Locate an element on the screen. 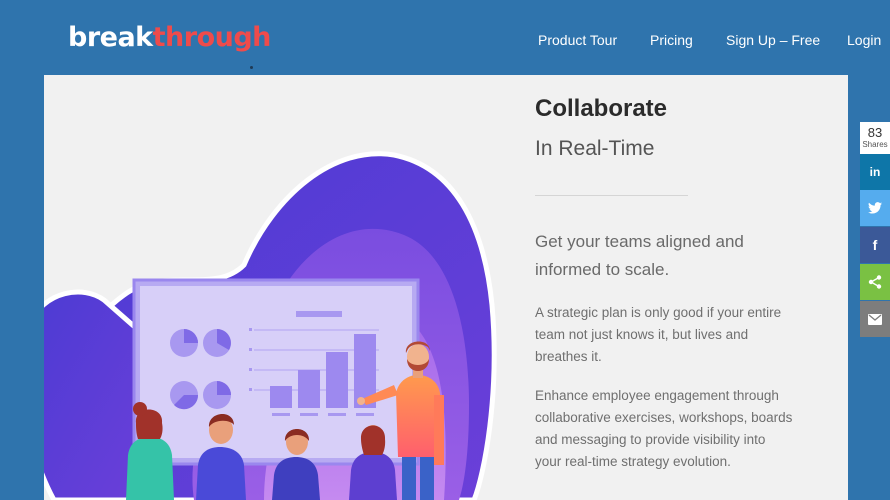  hero-title: Collaborate is located at coordinates (601, 108).